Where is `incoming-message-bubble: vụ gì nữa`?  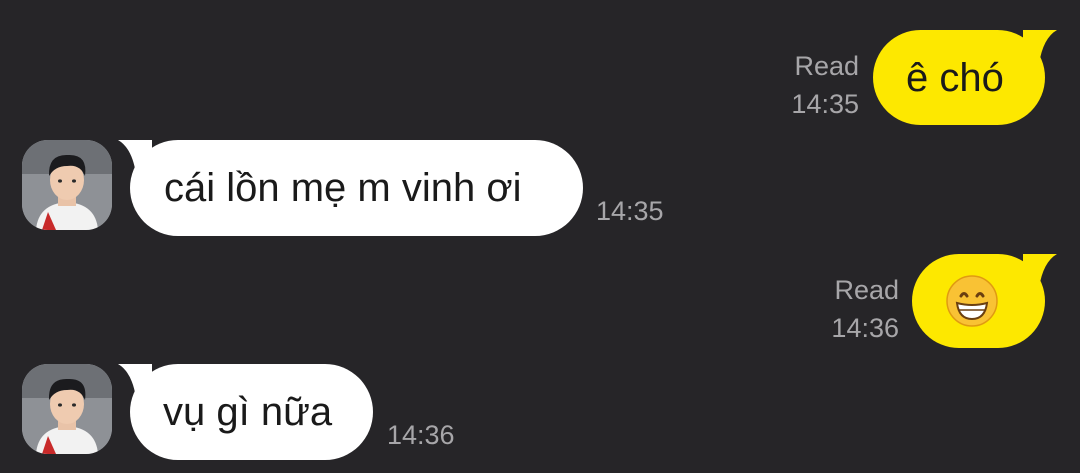 incoming-message-bubble: vụ gì nữa is located at coordinates (245, 412).